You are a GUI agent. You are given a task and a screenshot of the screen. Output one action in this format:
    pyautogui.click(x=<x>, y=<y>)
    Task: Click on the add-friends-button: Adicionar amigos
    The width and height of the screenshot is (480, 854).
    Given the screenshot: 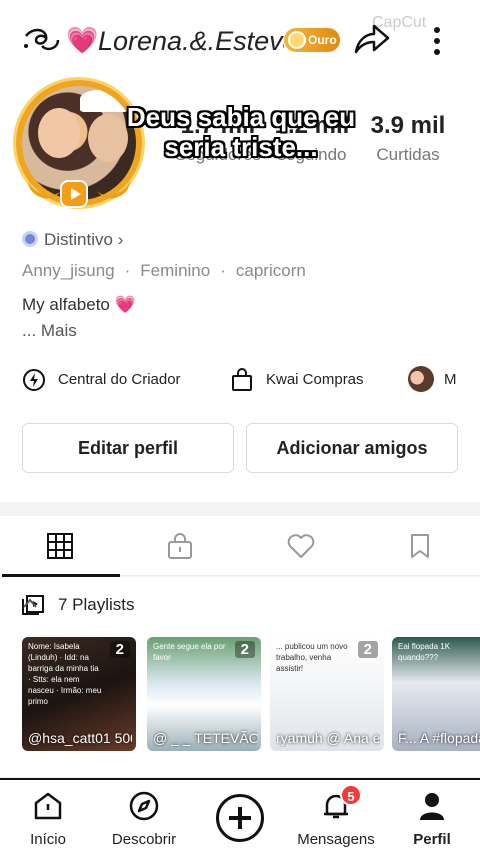 What is the action you would take?
    pyautogui.click(x=352, y=448)
    